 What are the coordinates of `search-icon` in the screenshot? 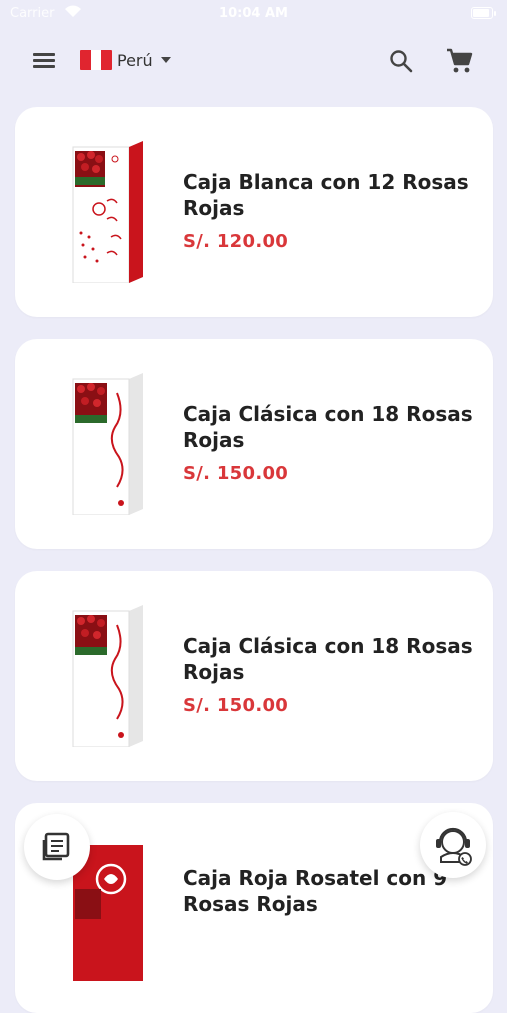 It's located at (401, 61).